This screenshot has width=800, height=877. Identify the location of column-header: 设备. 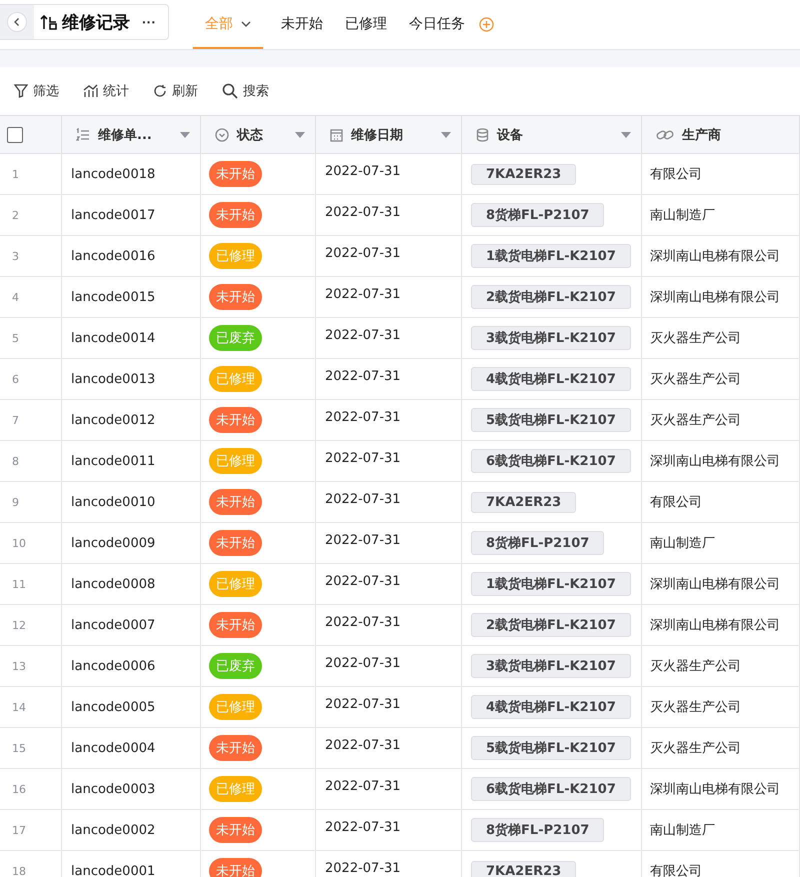
(510, 135).